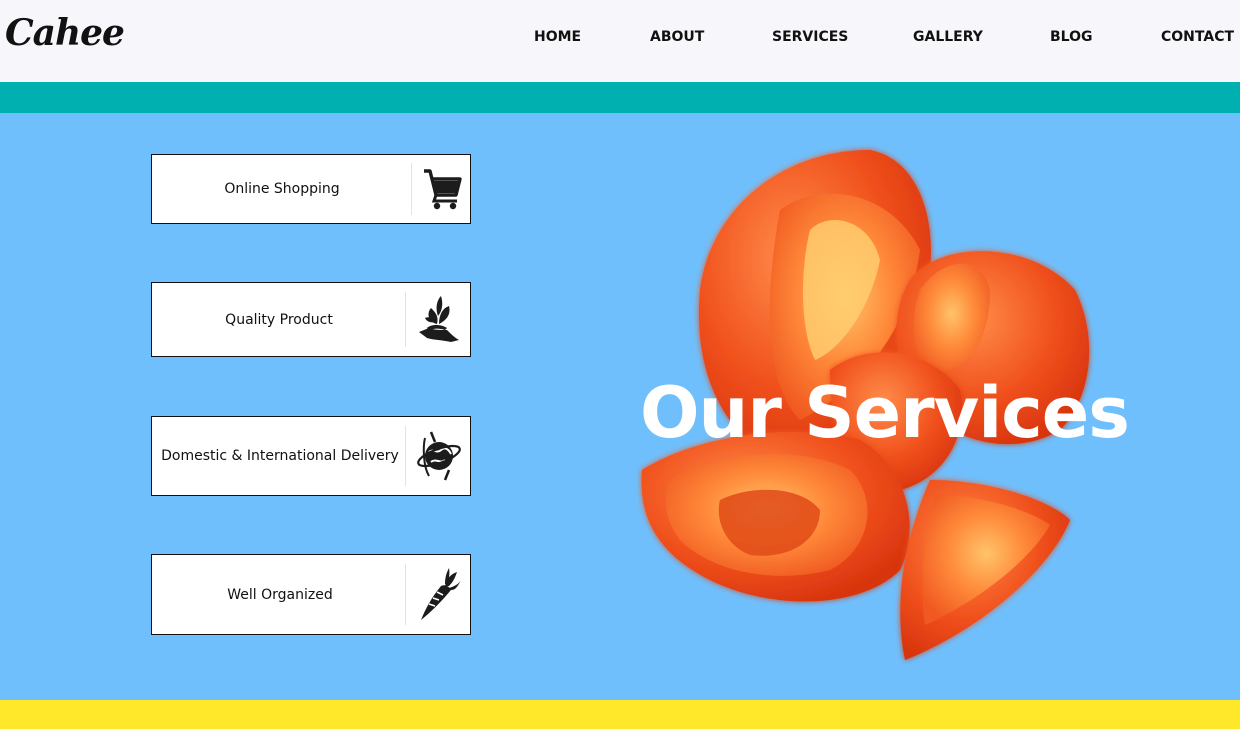  I want to click on nav-about: ABOUT, so click(677, 37).